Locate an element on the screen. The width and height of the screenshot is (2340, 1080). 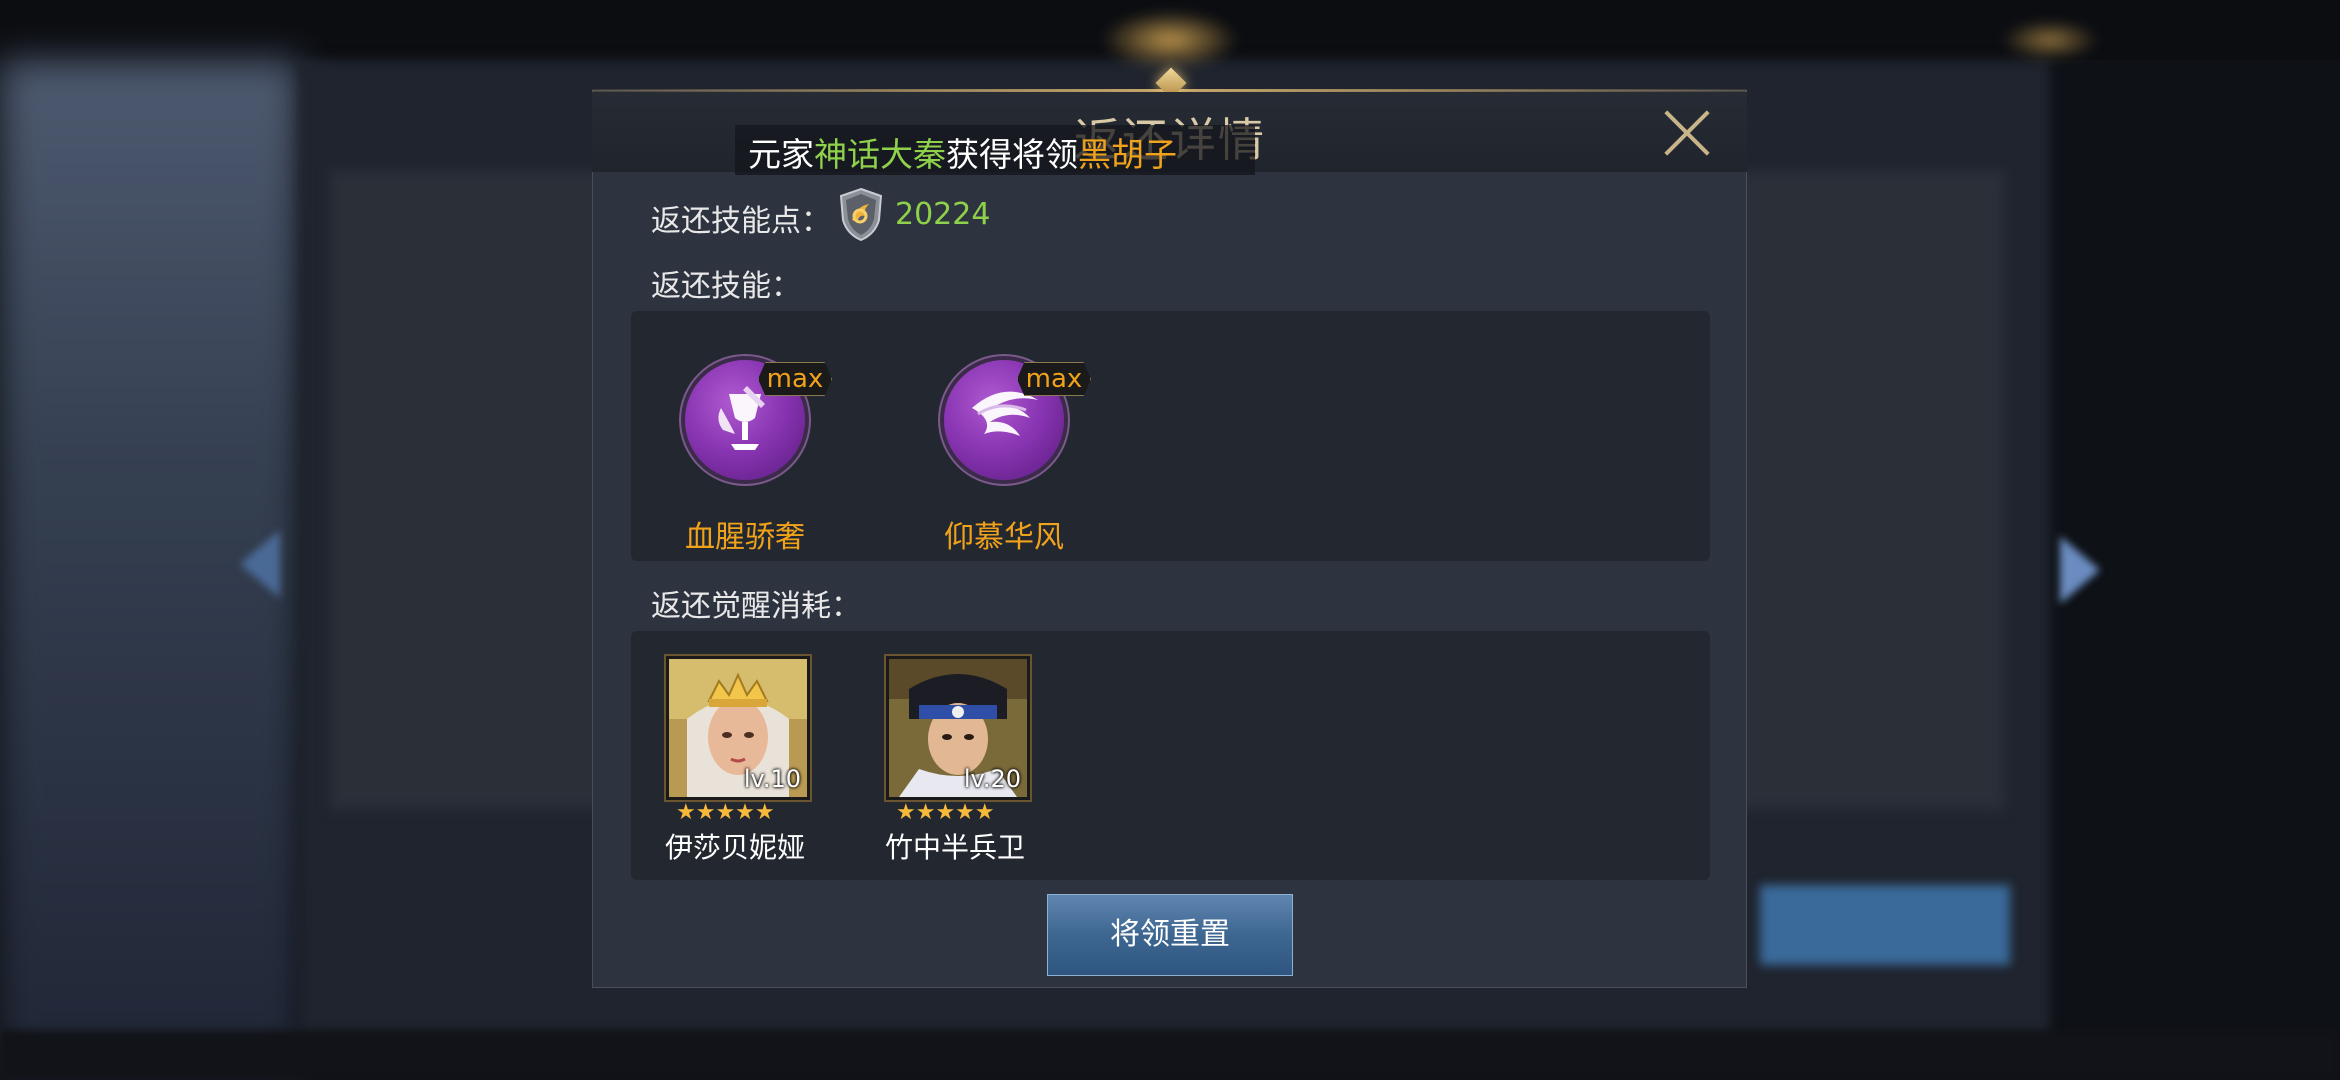
background-bottom-bar is located at coordinates (1170, 1055).